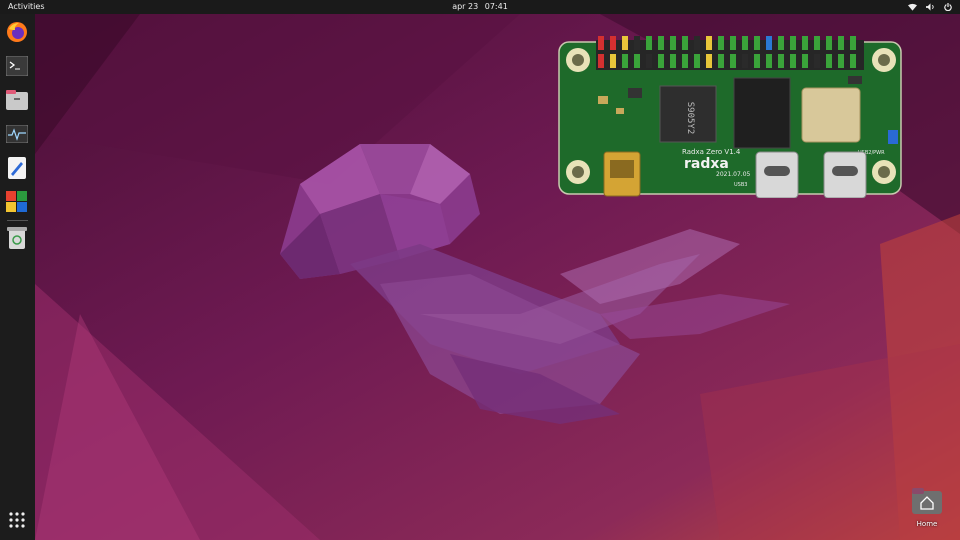  What do you see at coordinates (496, 6) in the screenshot?
I see `time-label: 07:41` at bounding box center [496, 6].